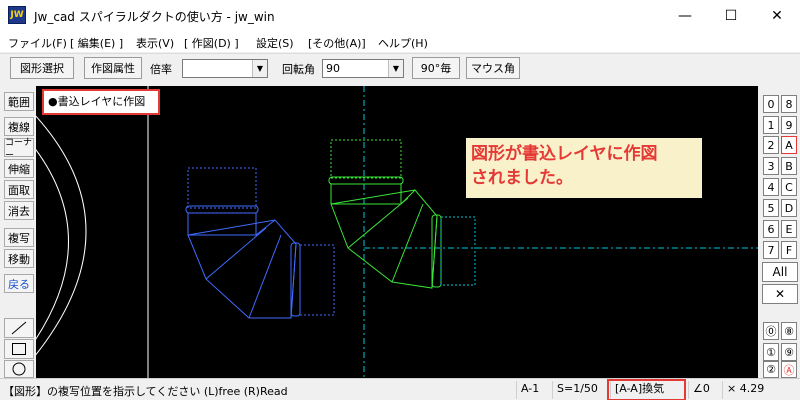 The image size is (800, 400). What do you see at coordinates (780, 294) in the screenshot?
I see `layer-close-icon: ✕` at bounding box center [780, 294].